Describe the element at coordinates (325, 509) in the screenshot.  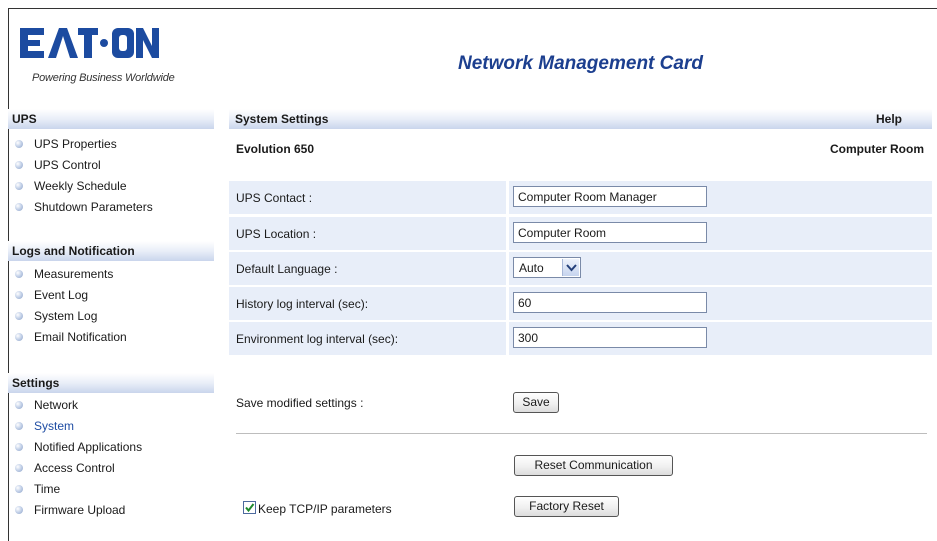
I see `keep-tcpip-label: Keep TCP/IP parameters` at that location.